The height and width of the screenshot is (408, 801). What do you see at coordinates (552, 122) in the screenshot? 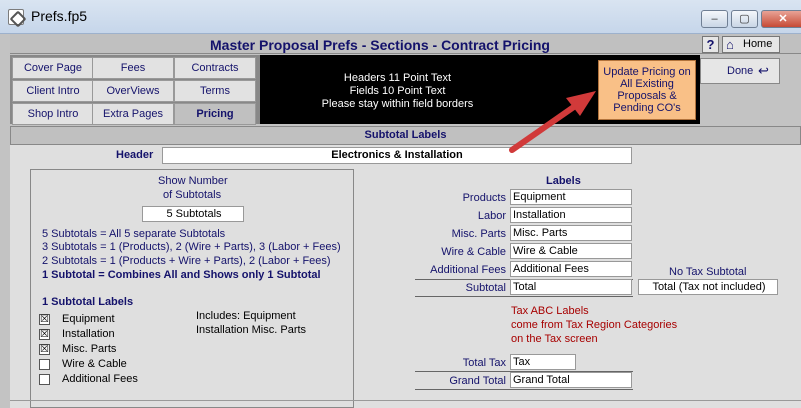
I see `pointer-arrow-icon` at bounding box center [552, 122].